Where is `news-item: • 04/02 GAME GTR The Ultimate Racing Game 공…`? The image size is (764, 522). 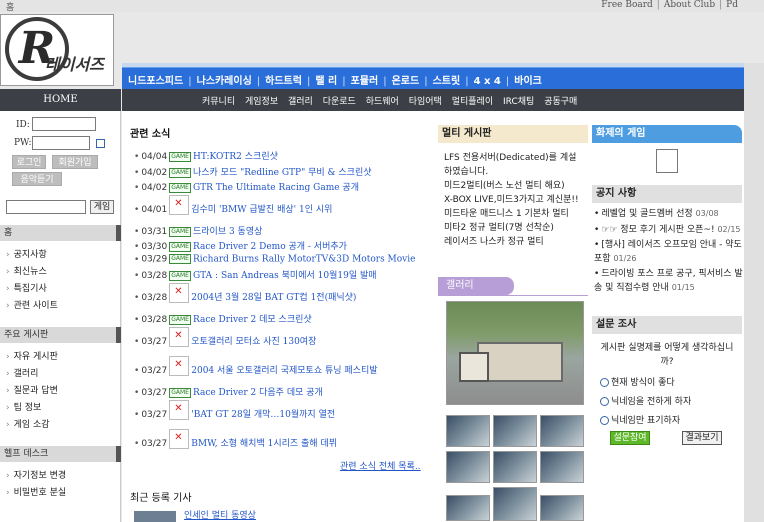
news-item: • 04/02 GAME GTR The Ultimate Racing Game 공… is located at coordinates (246, 186).